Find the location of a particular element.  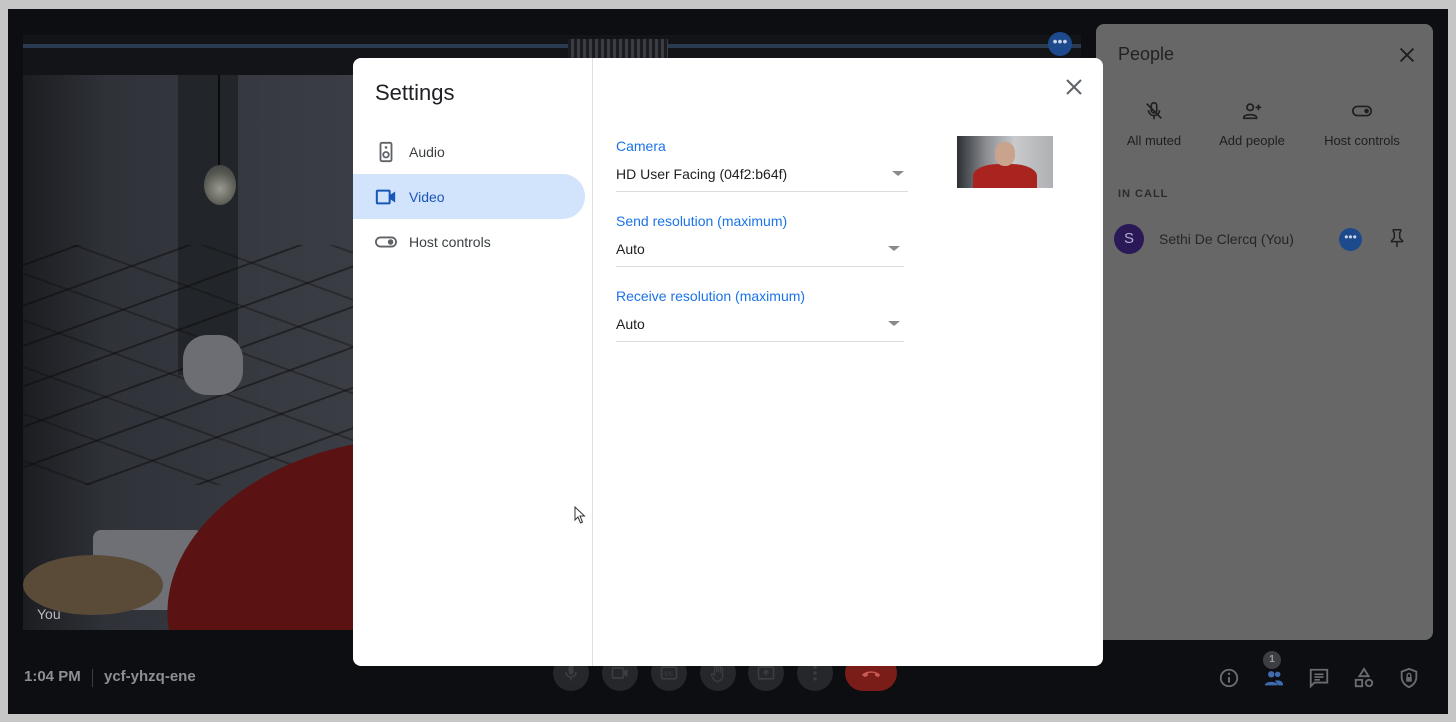

present-screen-icon is located at coordinates (766, 673).